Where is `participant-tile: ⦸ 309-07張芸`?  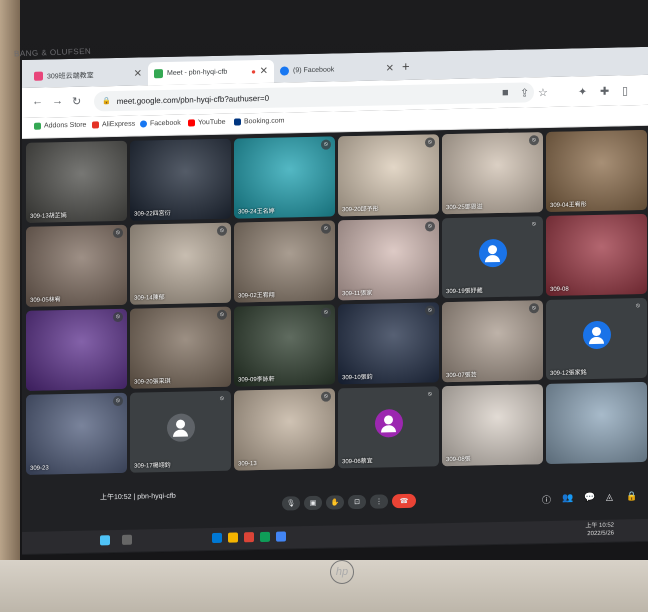 participant-tile: ⦸ 309-07張芸 is located at coordinates (492, 341).